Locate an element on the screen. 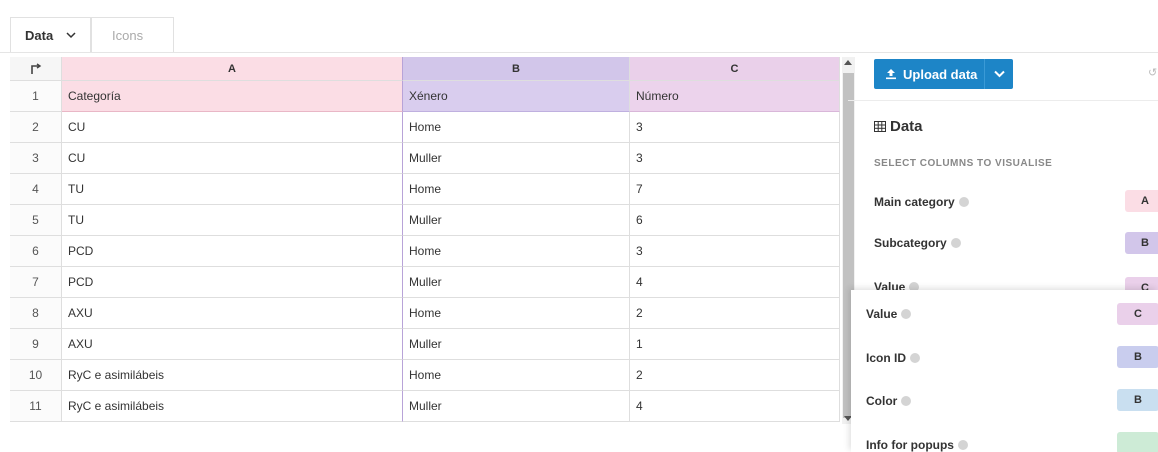 This screenshot has height=452, width=1158. field-label: Value is located at coordinates (882, 314).